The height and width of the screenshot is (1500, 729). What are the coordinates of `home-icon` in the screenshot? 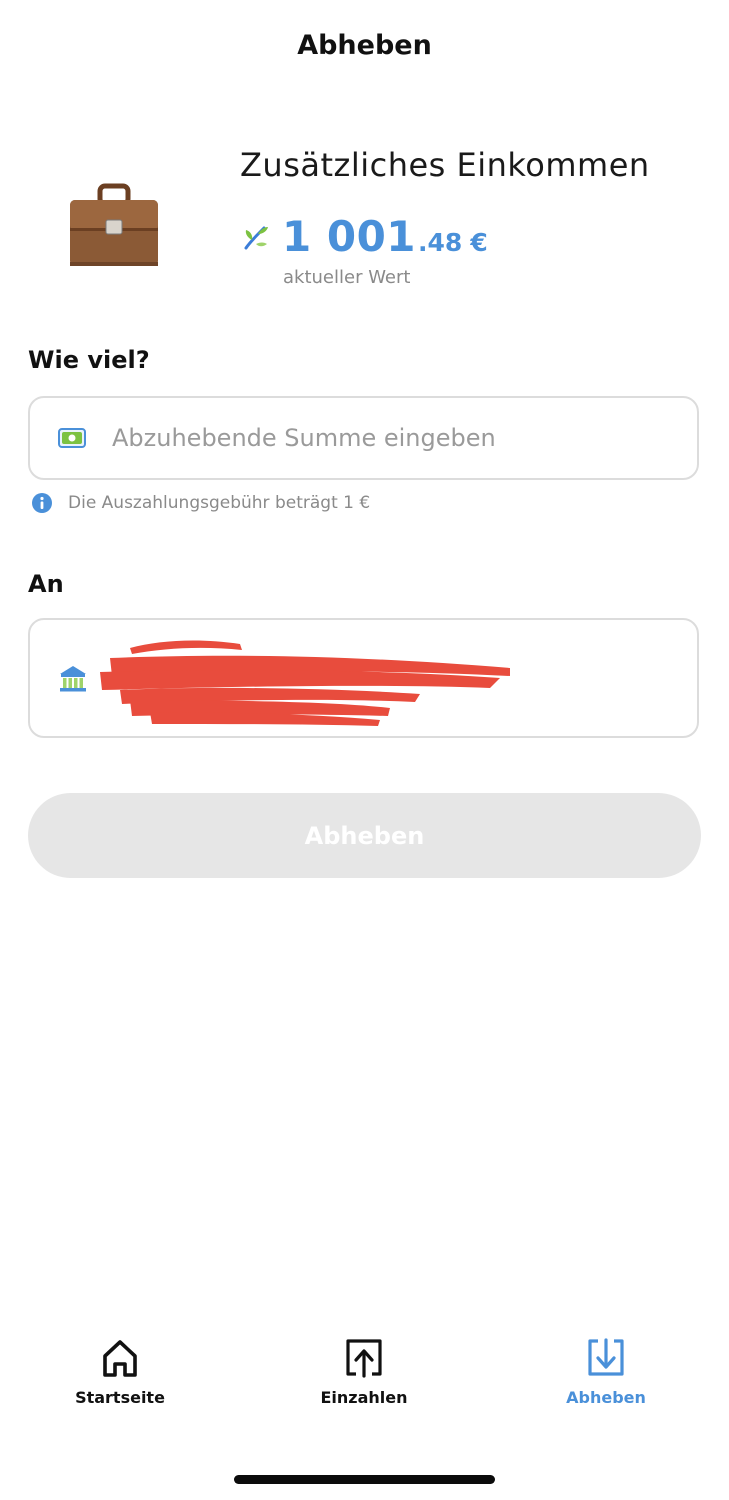 It's located at (120, 1358).